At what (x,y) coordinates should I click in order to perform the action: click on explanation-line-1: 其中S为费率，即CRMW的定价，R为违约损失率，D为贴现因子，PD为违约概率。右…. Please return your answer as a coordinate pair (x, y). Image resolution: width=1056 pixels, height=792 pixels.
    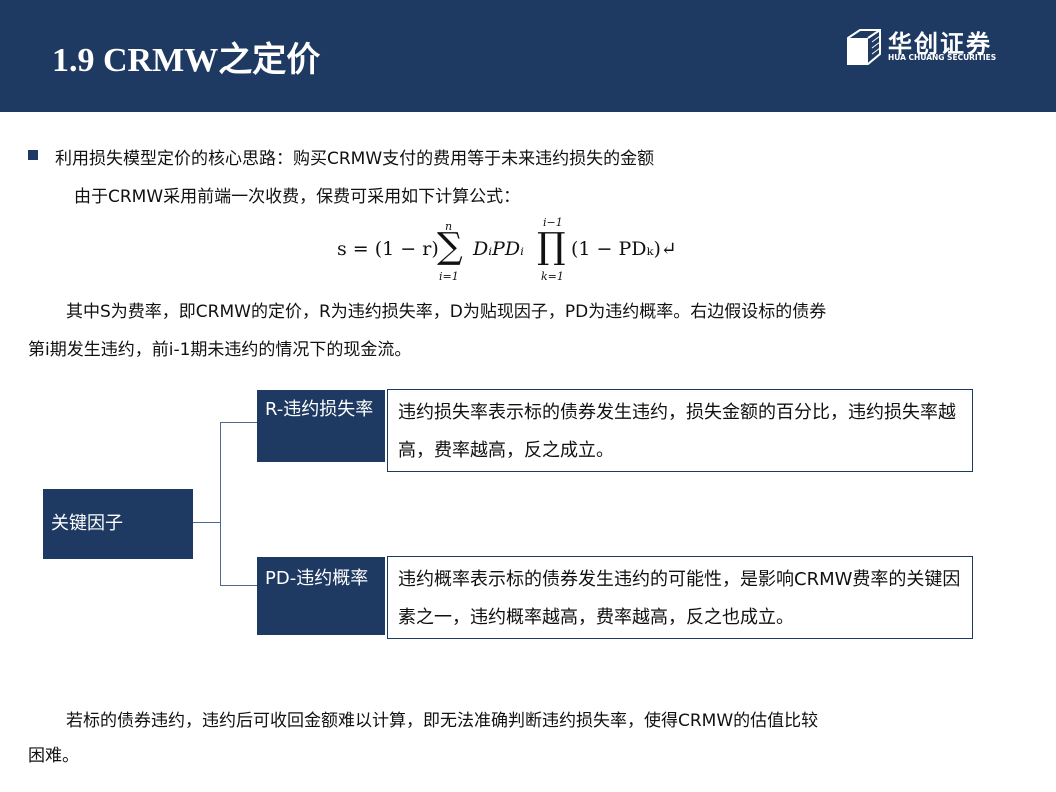
    Looking at the image, I should click on (446, 312).